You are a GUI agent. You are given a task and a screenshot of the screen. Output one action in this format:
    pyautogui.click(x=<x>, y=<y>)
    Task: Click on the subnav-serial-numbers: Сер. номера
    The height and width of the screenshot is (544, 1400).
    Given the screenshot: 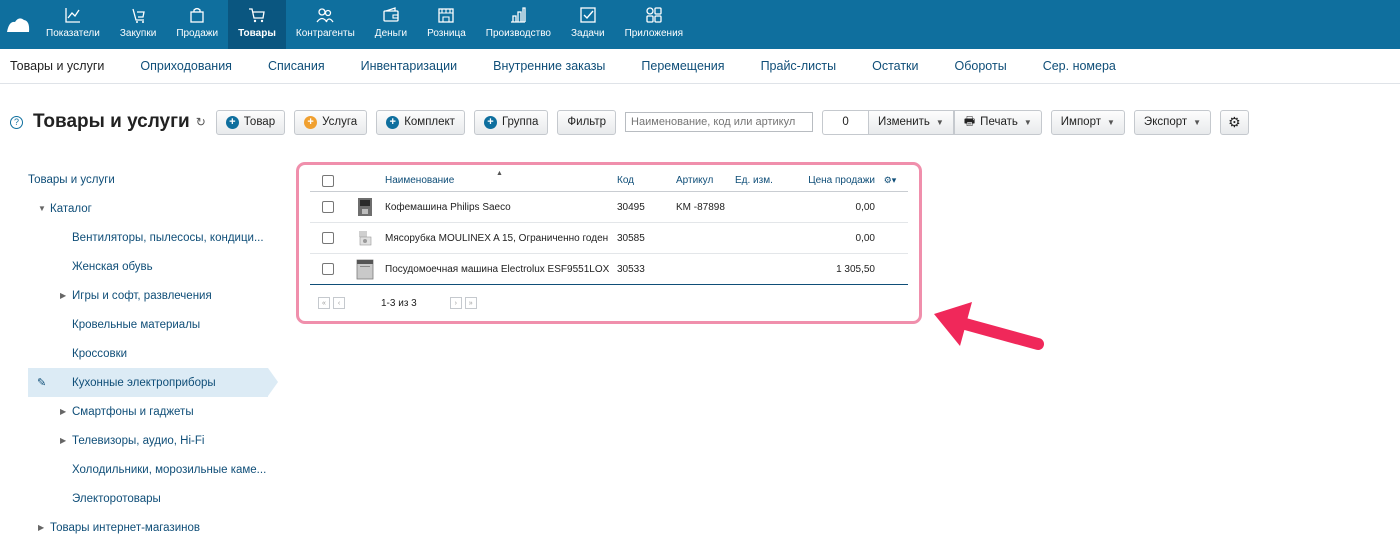 What is the action you would take?
    pyautogui.click(x=1079, y=66)
    